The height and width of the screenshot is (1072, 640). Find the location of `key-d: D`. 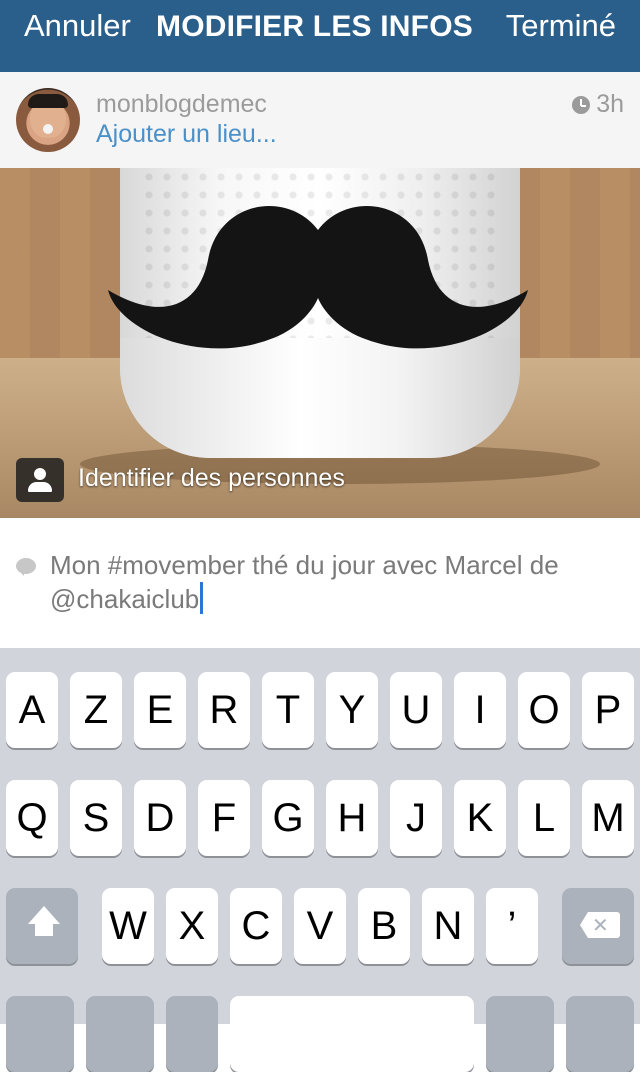

key-d: D is located at coordinates (160, 818).